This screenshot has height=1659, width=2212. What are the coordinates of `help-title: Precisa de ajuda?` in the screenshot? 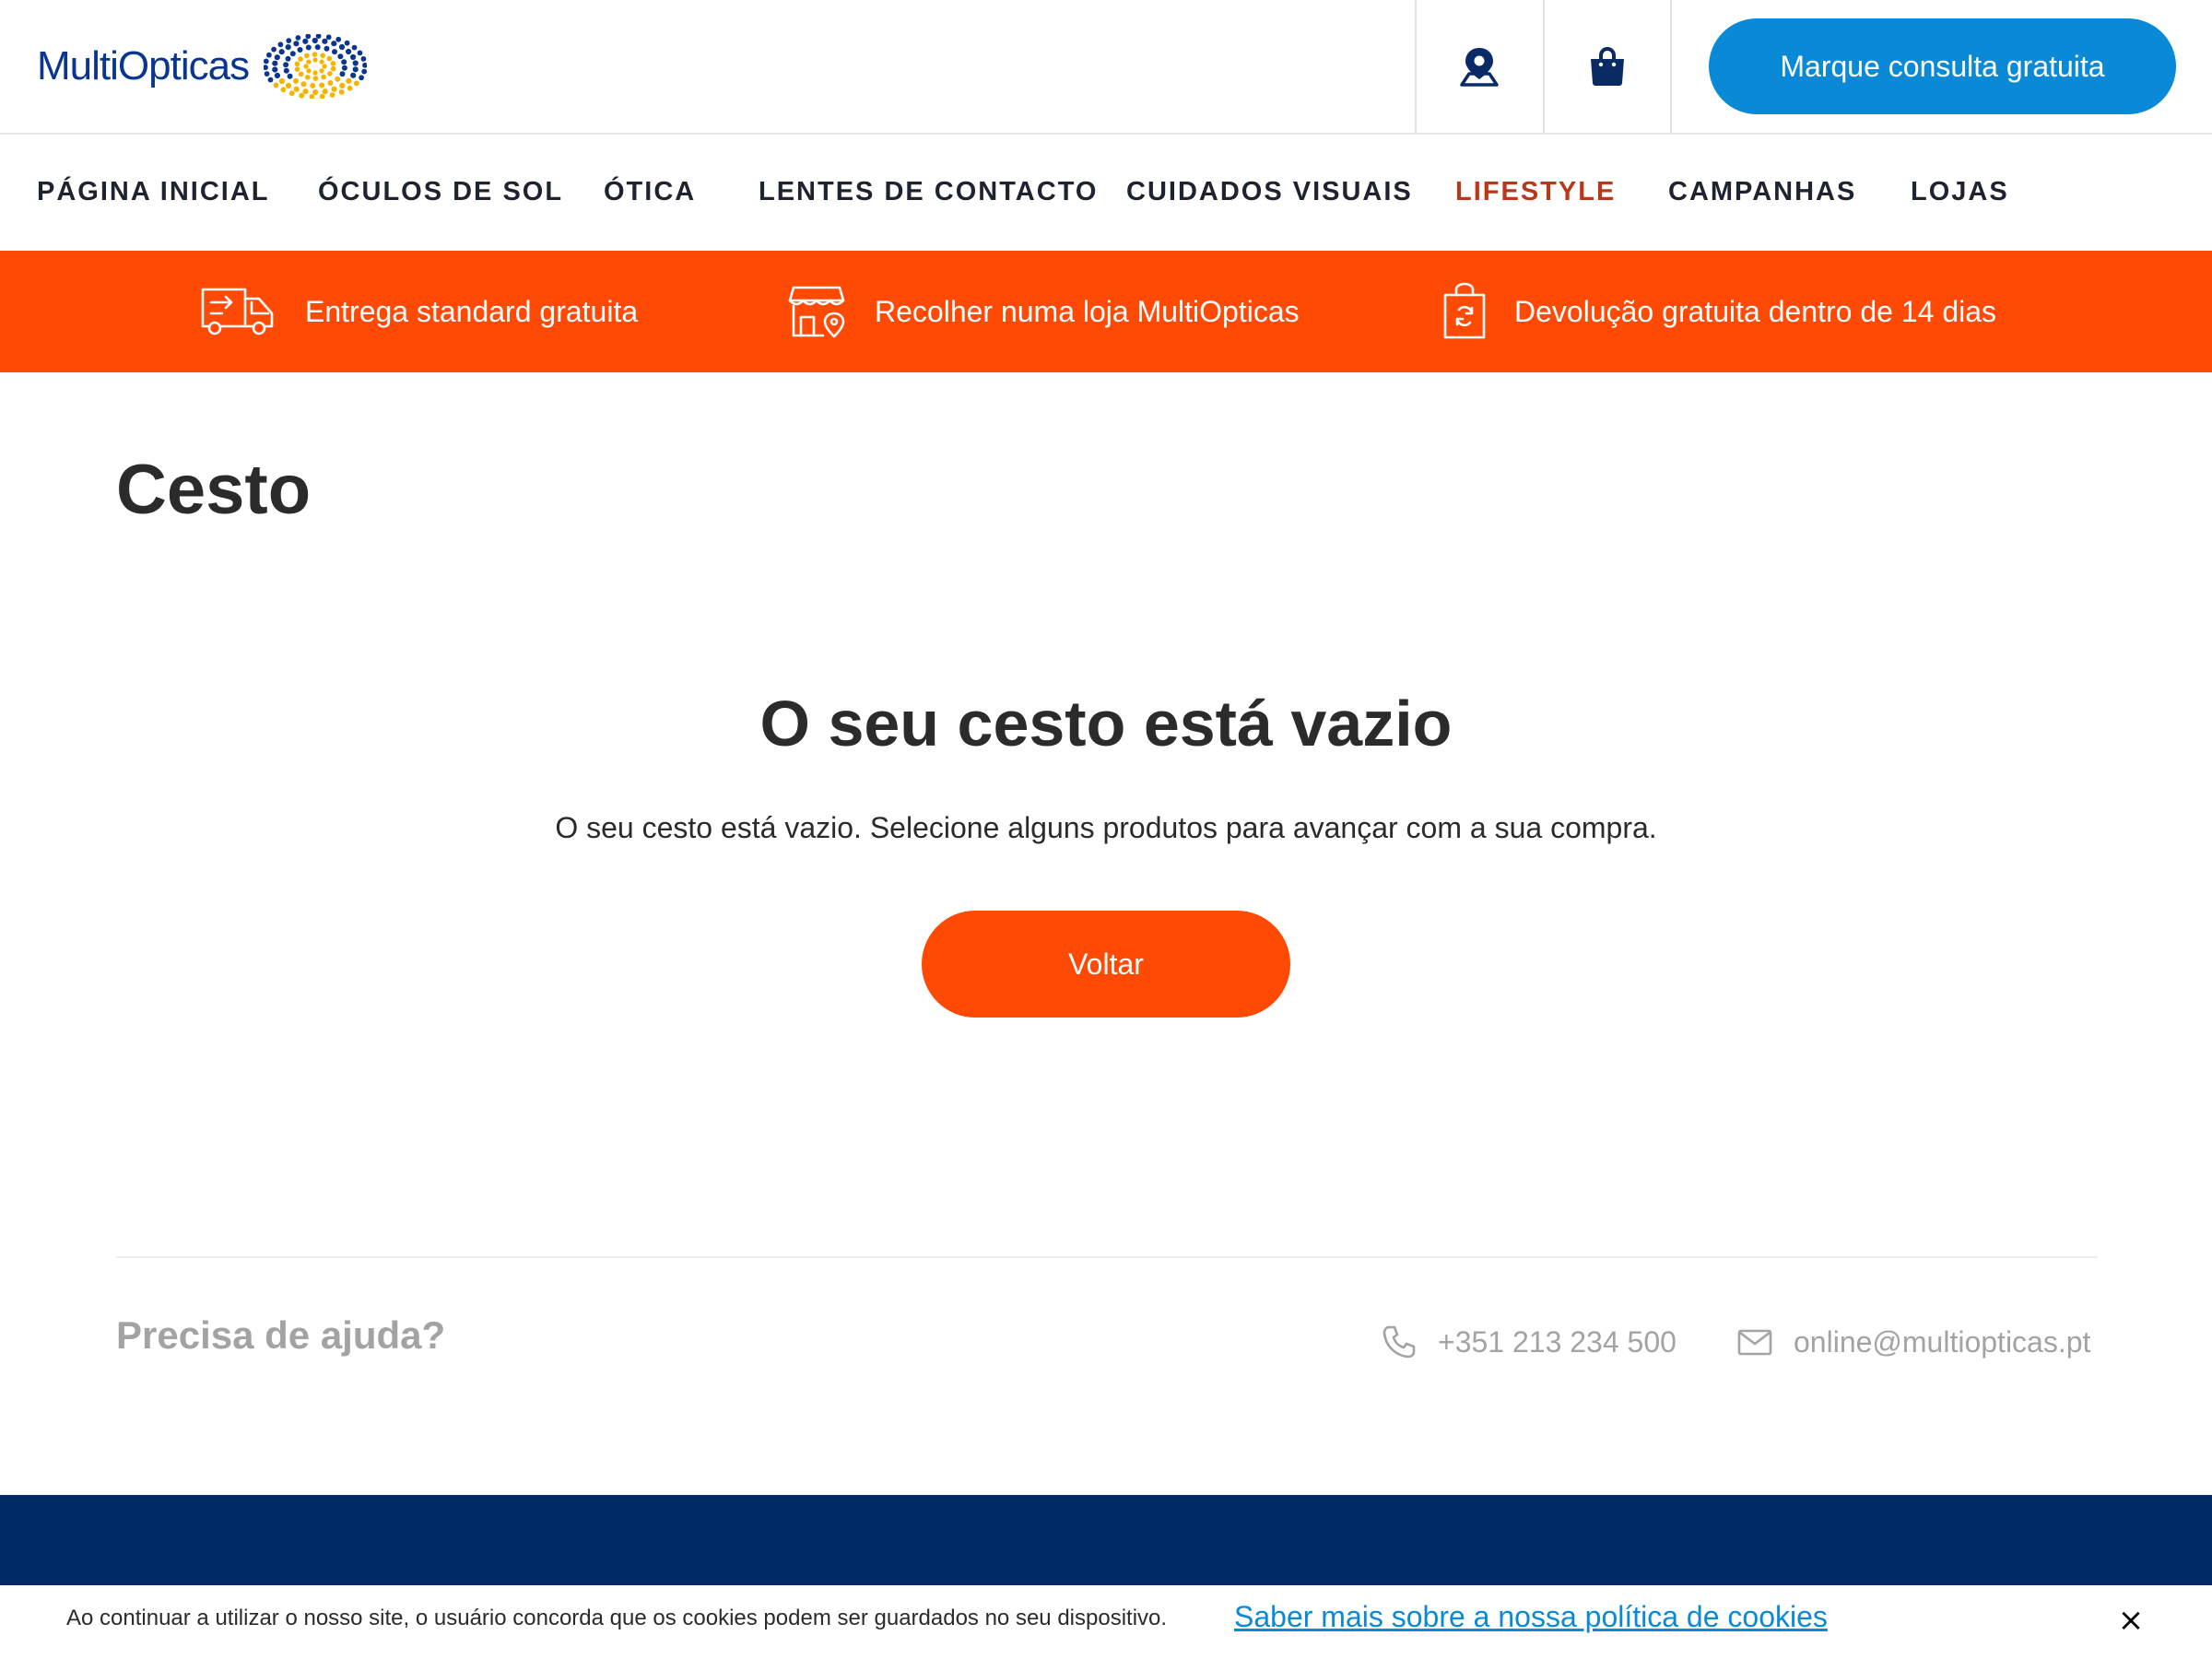 It's located at (281, 1335).